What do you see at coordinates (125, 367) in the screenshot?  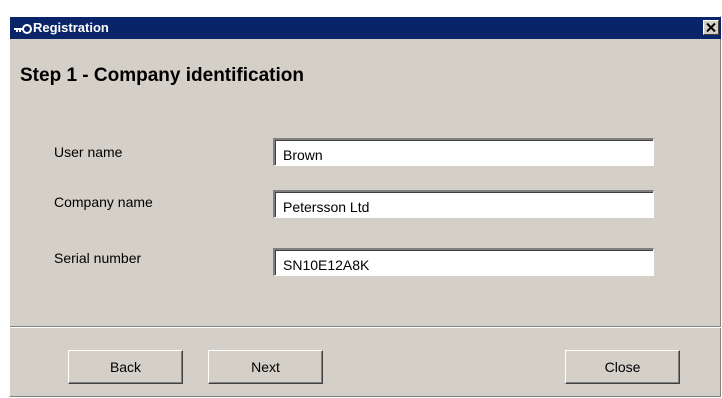 I see `back-button: Back` at bounding box center [125, 367].